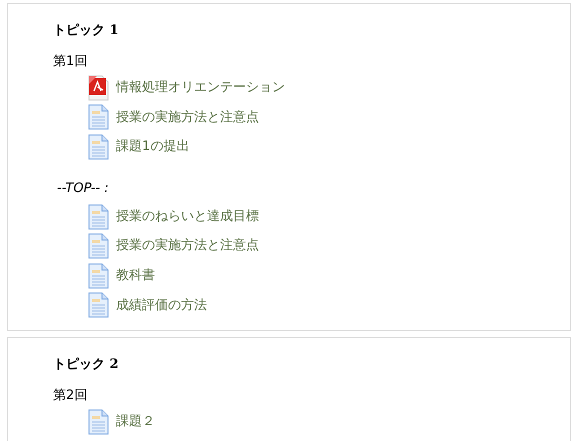 This screenshot has width=577, height=441. Describe the element at coordinates (135, 422) in the screenshot. I see `resource-link: 課題２` at that location.